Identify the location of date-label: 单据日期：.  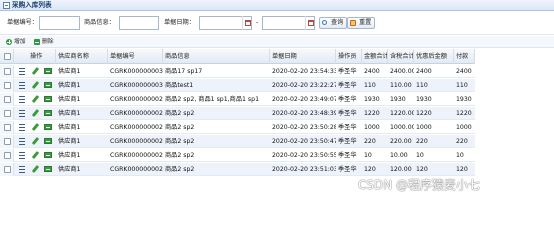
(179, 22).